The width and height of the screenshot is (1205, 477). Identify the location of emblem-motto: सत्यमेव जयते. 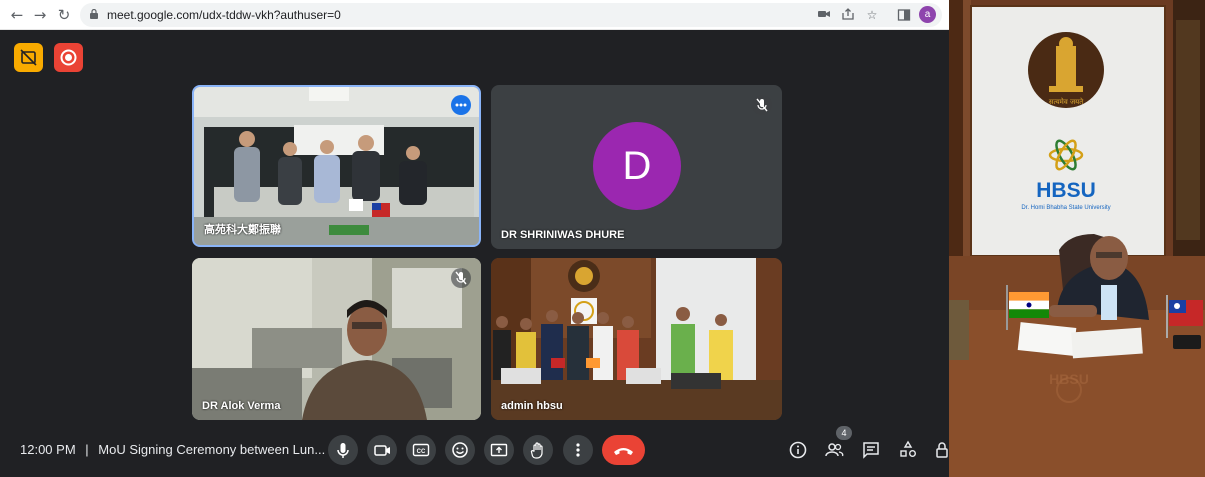
(1066, 101).